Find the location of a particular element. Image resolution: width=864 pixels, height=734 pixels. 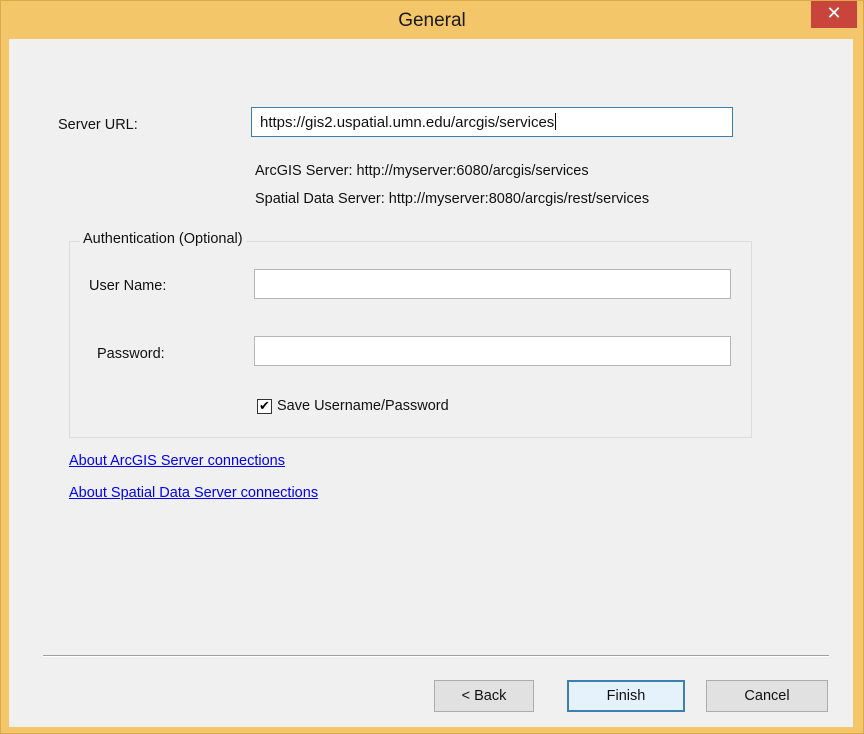

about-arcgis-connections-link: About ArcGIS Server connections is located at coordinates (177, 461).